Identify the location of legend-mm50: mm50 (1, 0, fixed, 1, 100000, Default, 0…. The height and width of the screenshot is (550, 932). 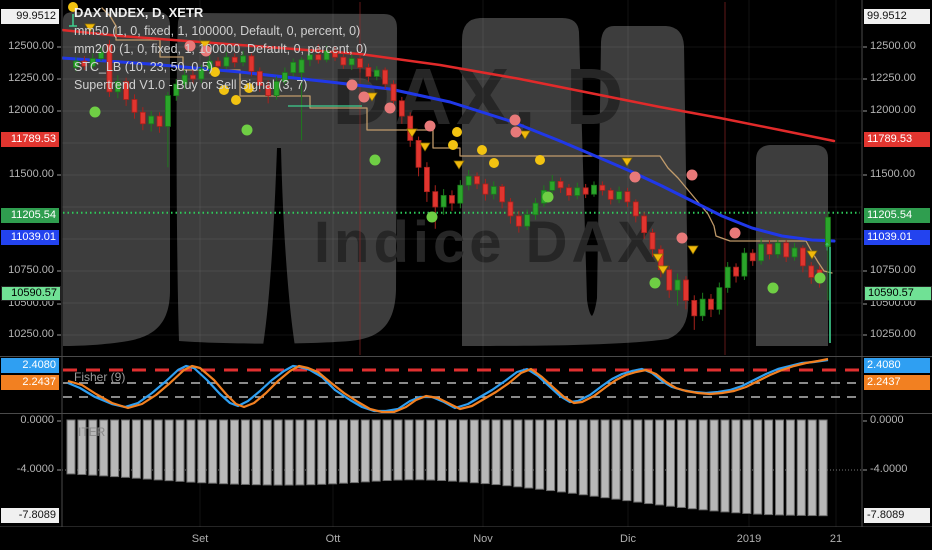
(220, 31).